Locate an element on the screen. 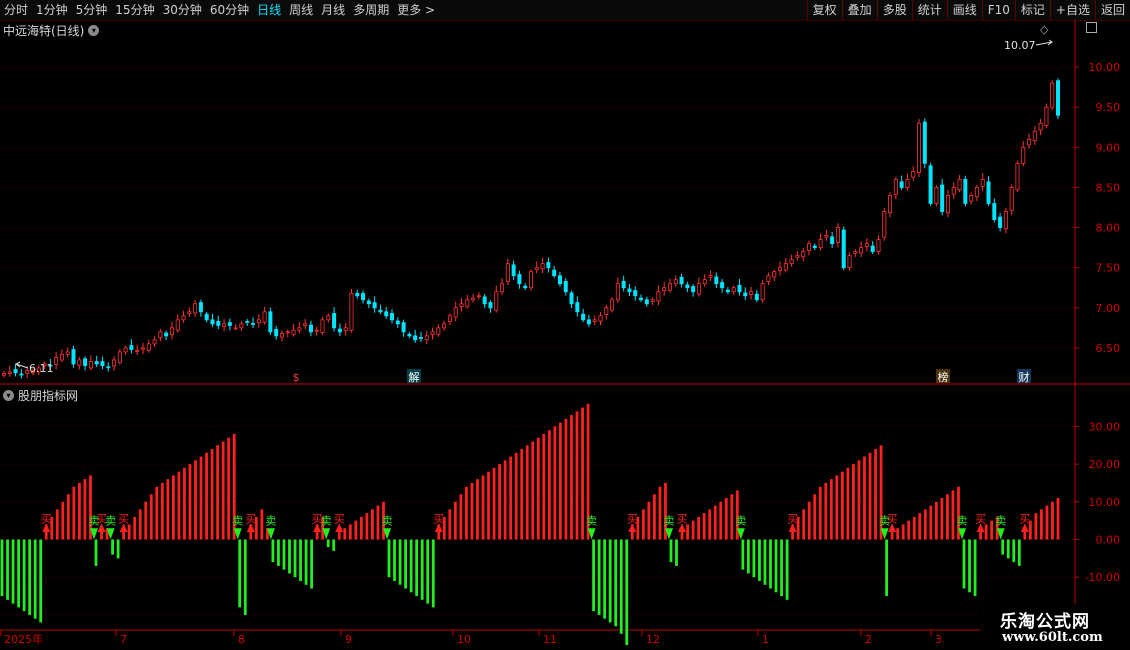 Image resolution: width=1130 pixels, height=650 pixels. ind-y-tick-label: 30.00 is located at coordinates (1105, 426).